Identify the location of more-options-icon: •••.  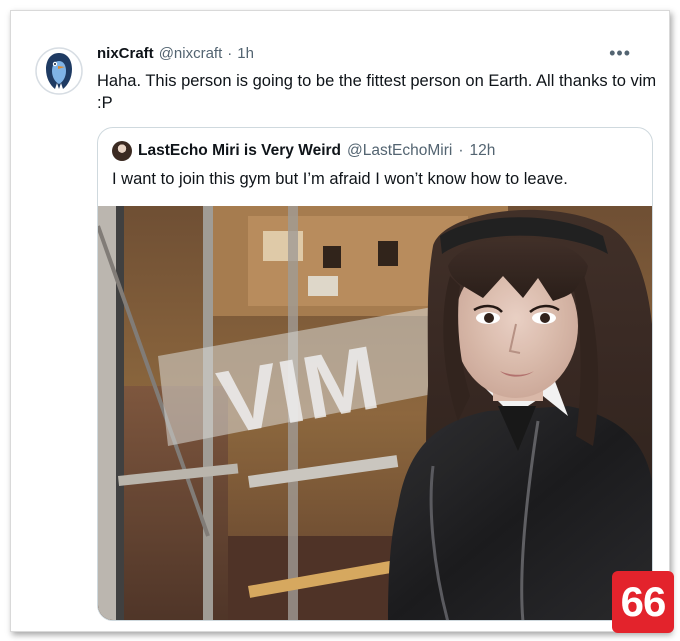
(620, 53).